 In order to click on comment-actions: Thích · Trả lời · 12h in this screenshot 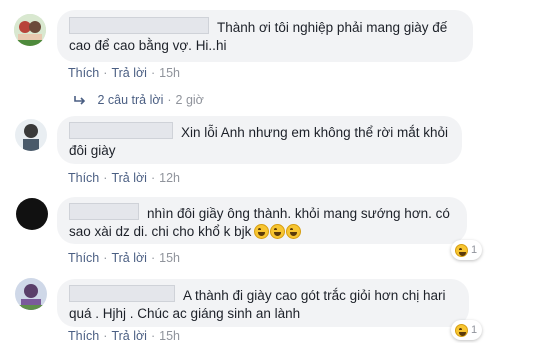, I will do `click(124, 178)`.